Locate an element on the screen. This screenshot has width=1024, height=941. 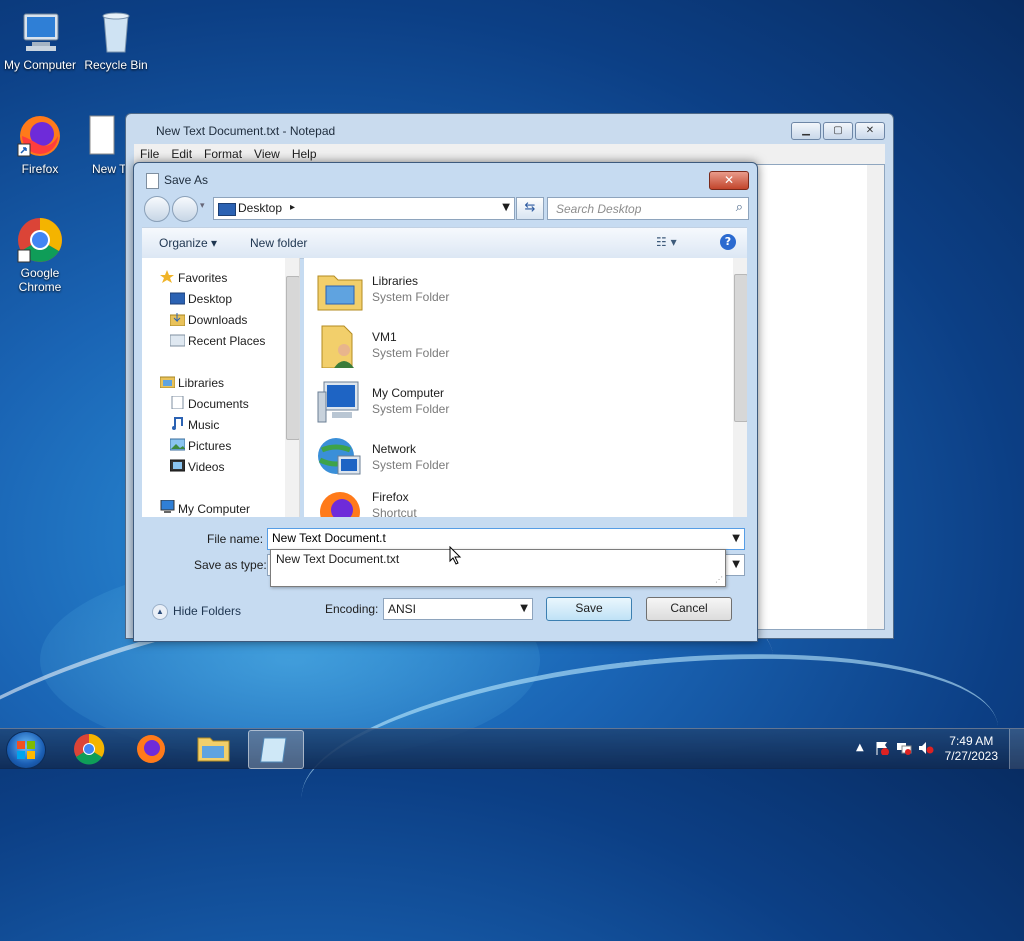
start-button is located at coordinates (26, 750).